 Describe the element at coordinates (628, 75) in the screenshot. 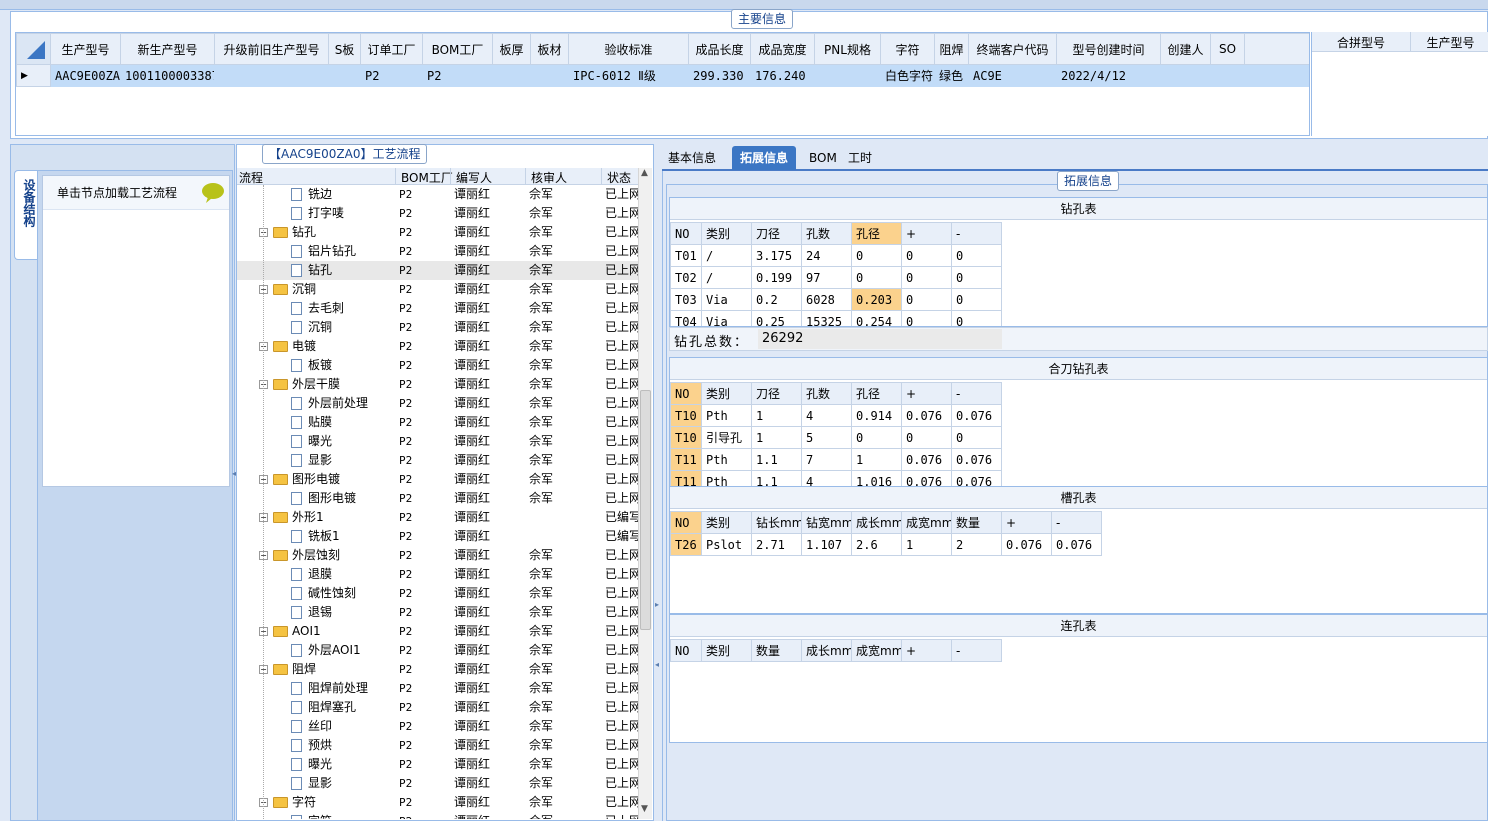

I see `main-cell: IPC-6012 Ⅱ级` at that location.